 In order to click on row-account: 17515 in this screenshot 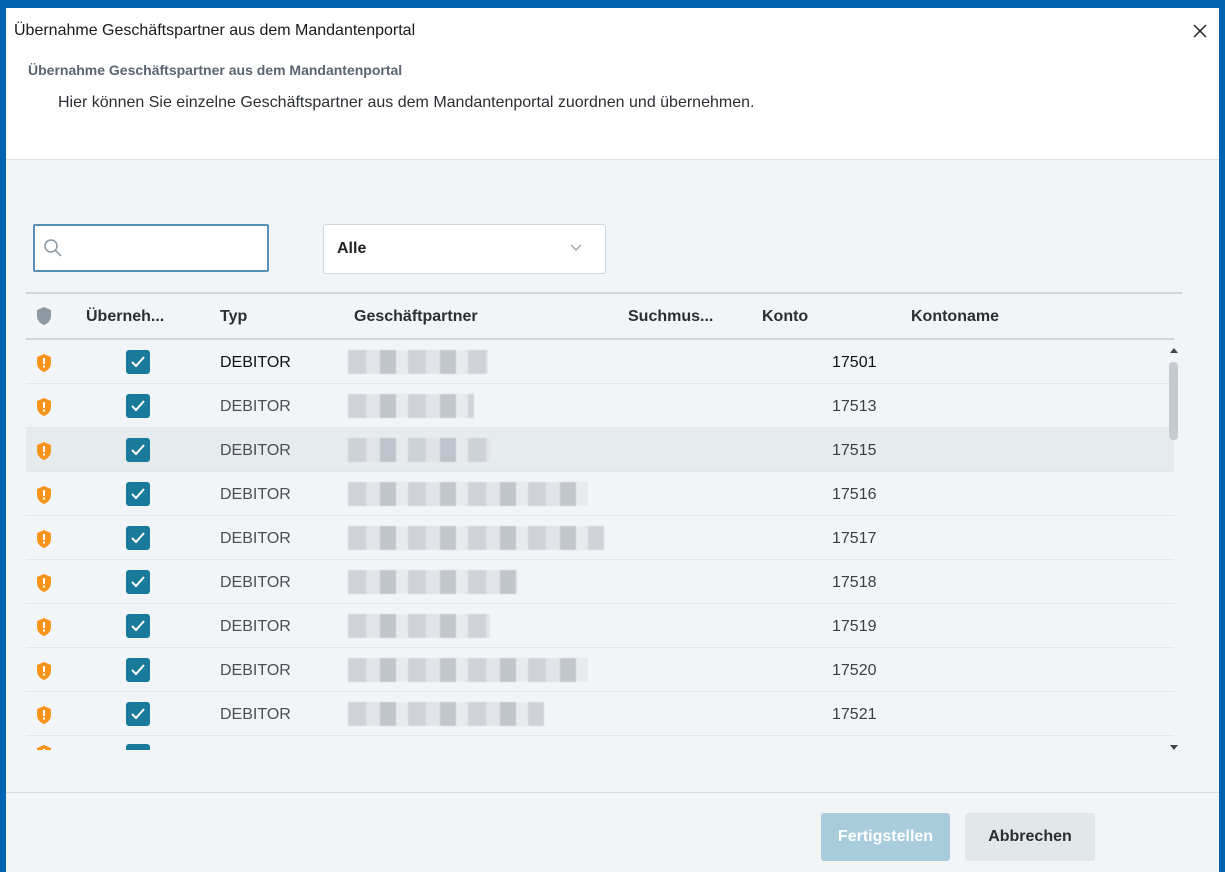, I will do `click(854, 450)`.